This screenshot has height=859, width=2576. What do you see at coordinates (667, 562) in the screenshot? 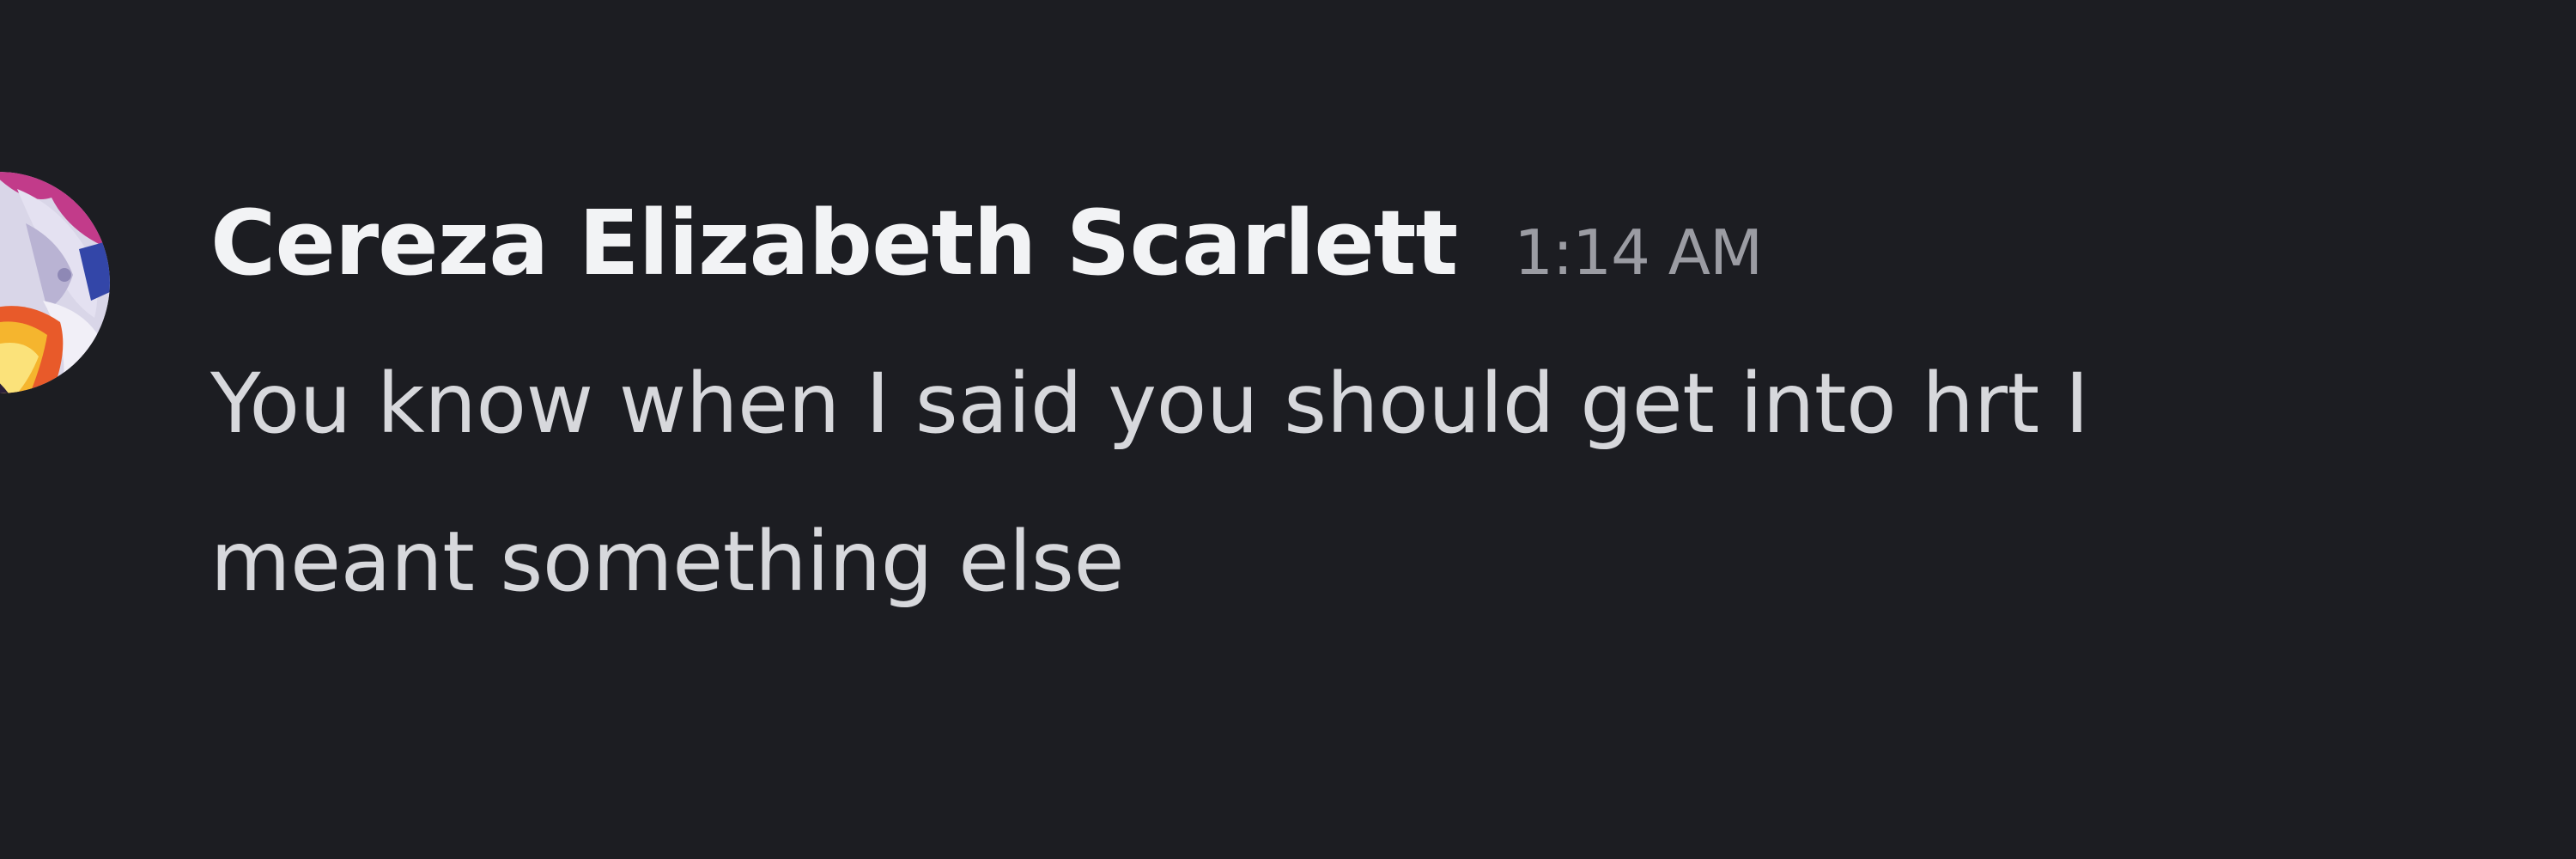
I see `message-line: meant something else` at bounding box center [667, 562].